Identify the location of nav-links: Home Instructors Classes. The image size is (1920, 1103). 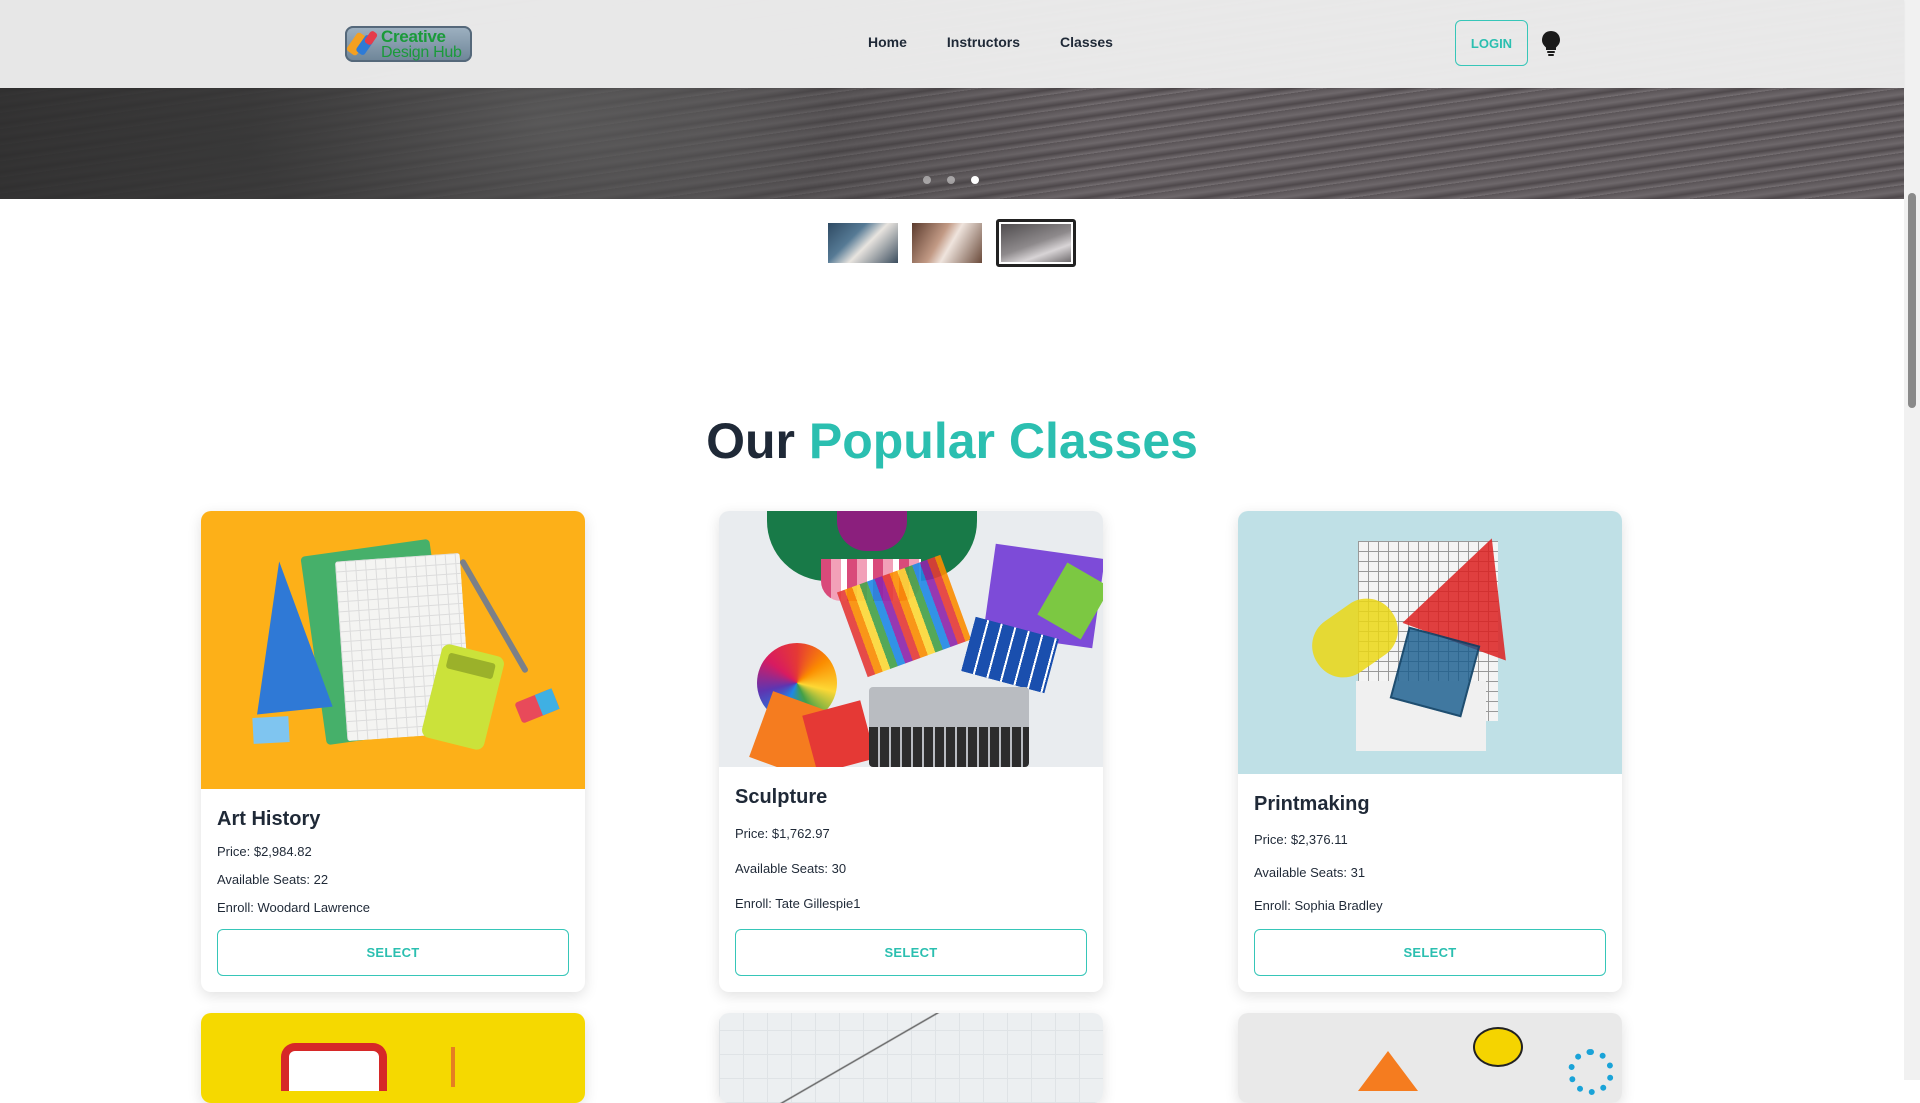
(990, 42).